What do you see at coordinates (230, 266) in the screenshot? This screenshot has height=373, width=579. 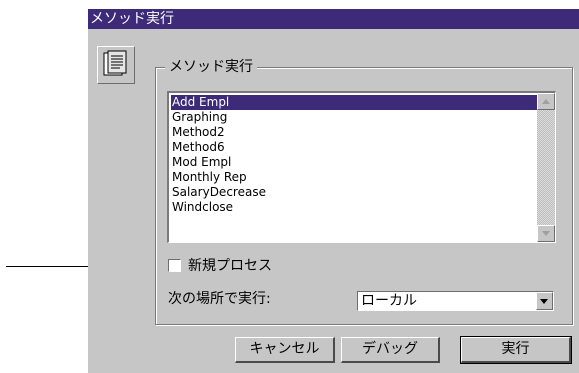 I see `new-process-label: 新規プロセス` at bounding box center [230, 266].